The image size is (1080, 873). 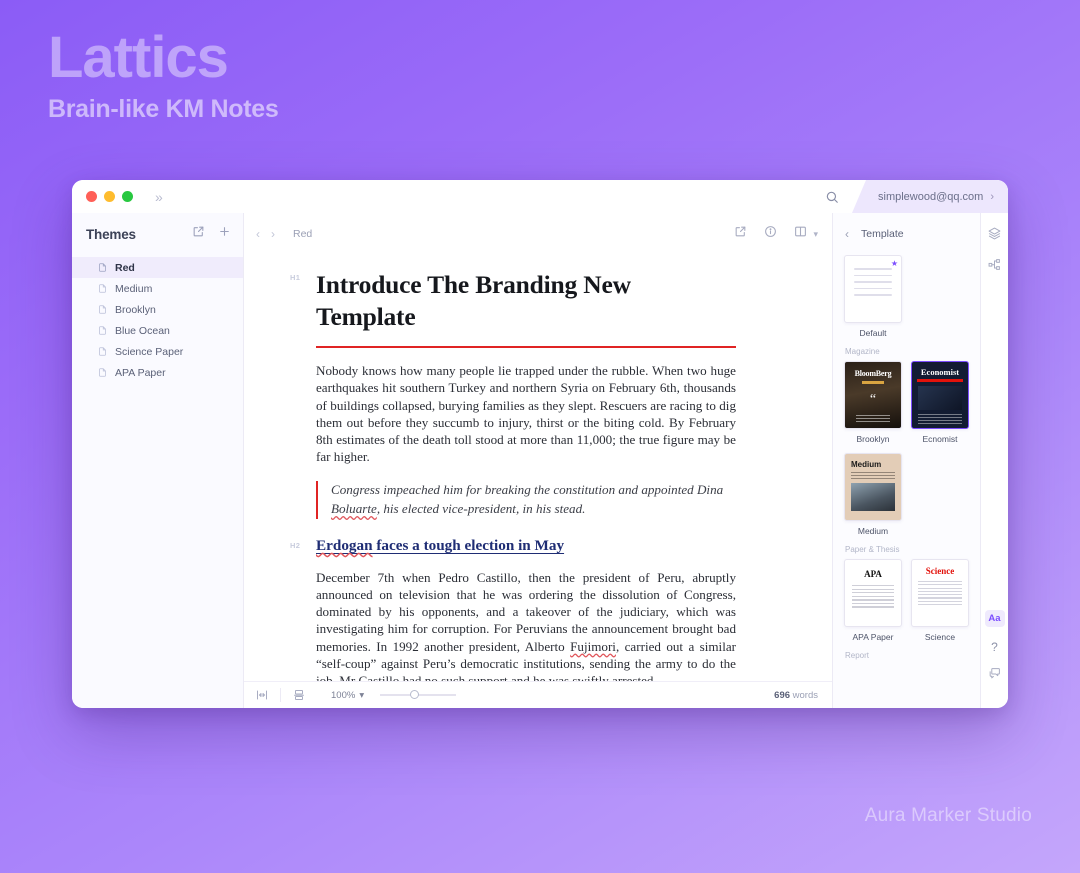 I want to click on account-email: simplewood@qq.com, so click(x=931, y=196).